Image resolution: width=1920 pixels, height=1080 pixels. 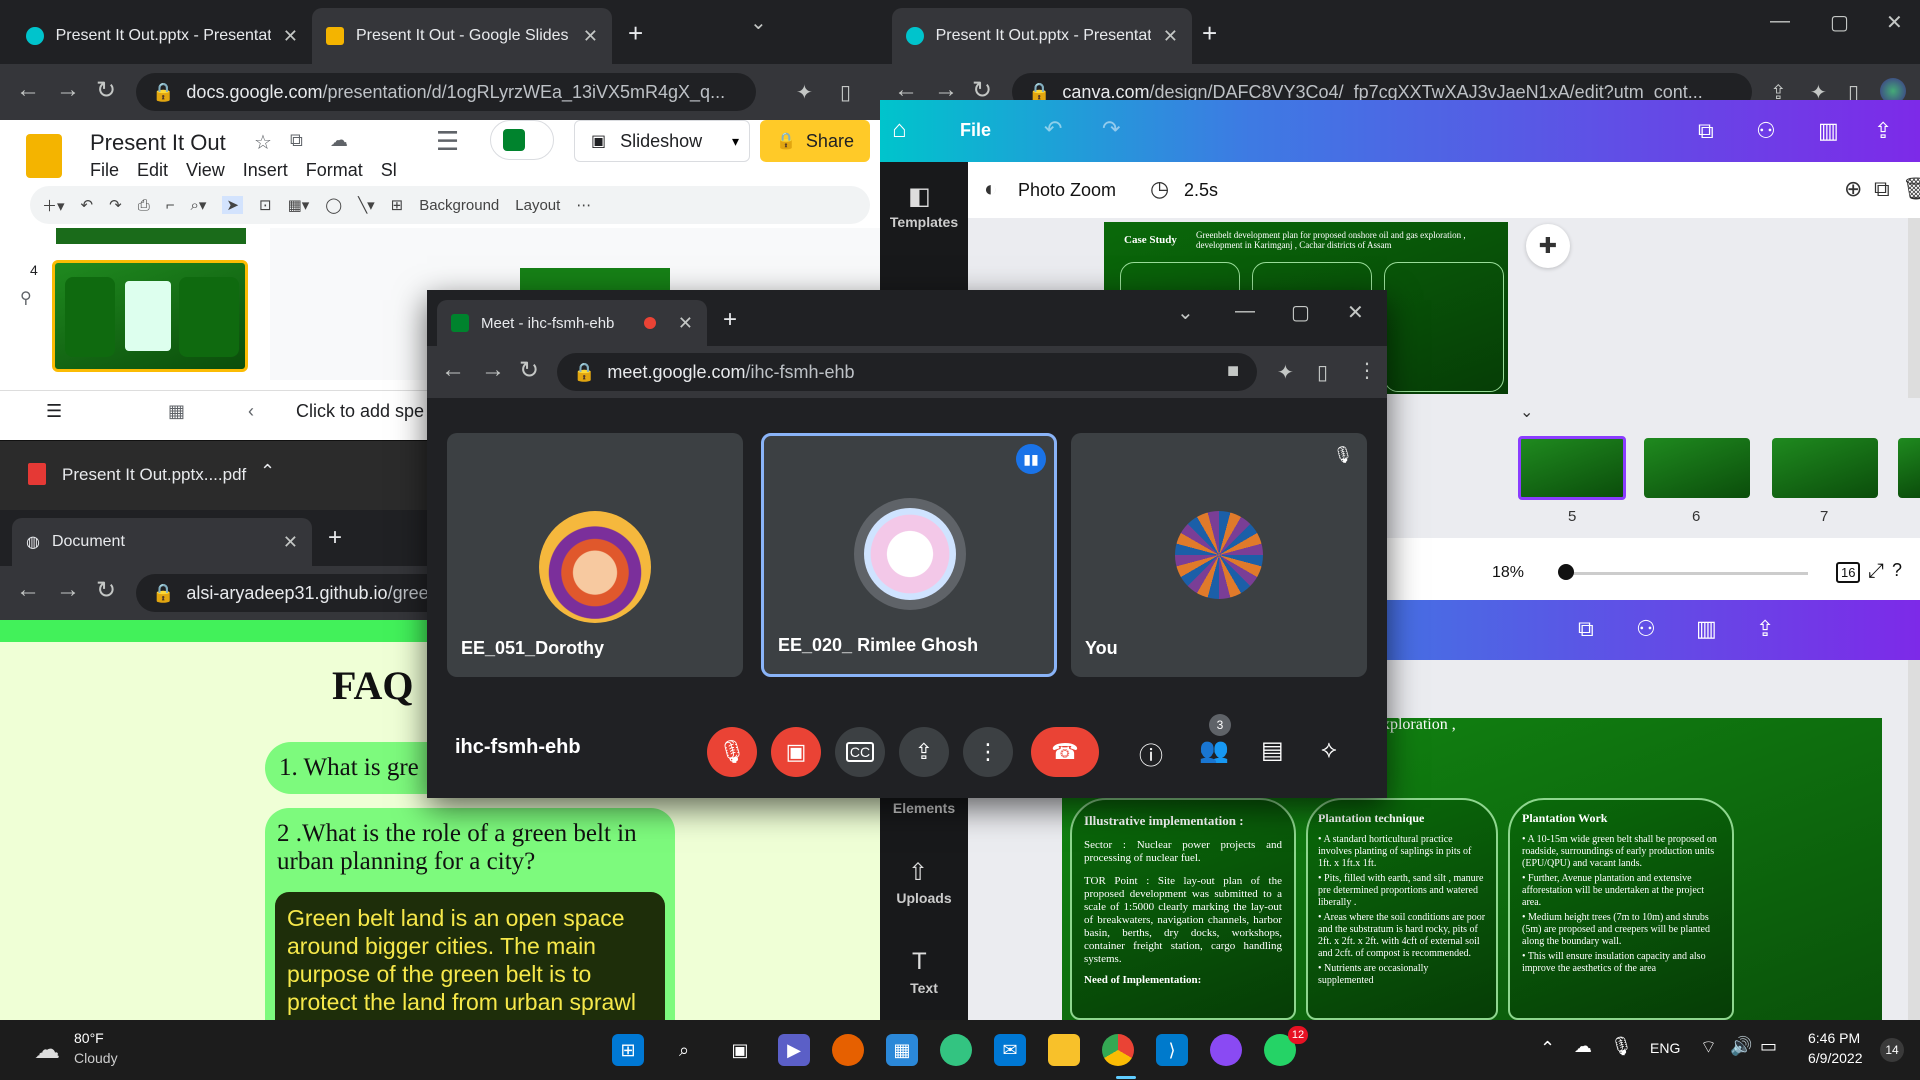 I want to click on text-label: Text, so click(x=924, y=988).